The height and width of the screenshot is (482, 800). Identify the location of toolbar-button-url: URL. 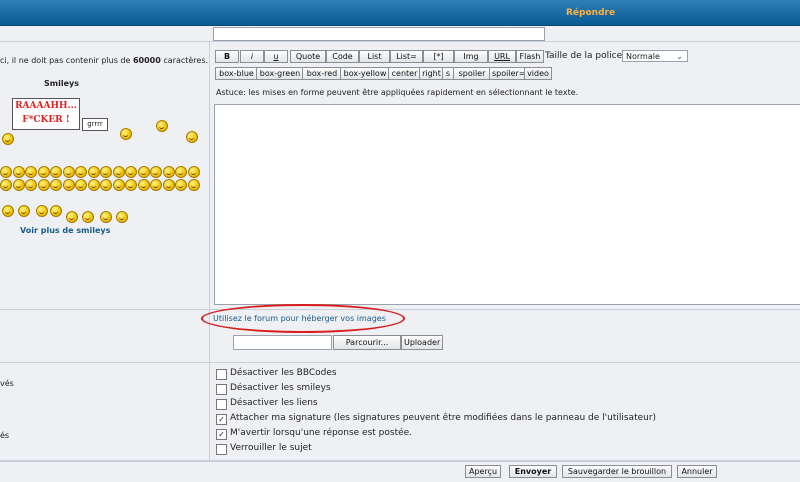
(502, 56).